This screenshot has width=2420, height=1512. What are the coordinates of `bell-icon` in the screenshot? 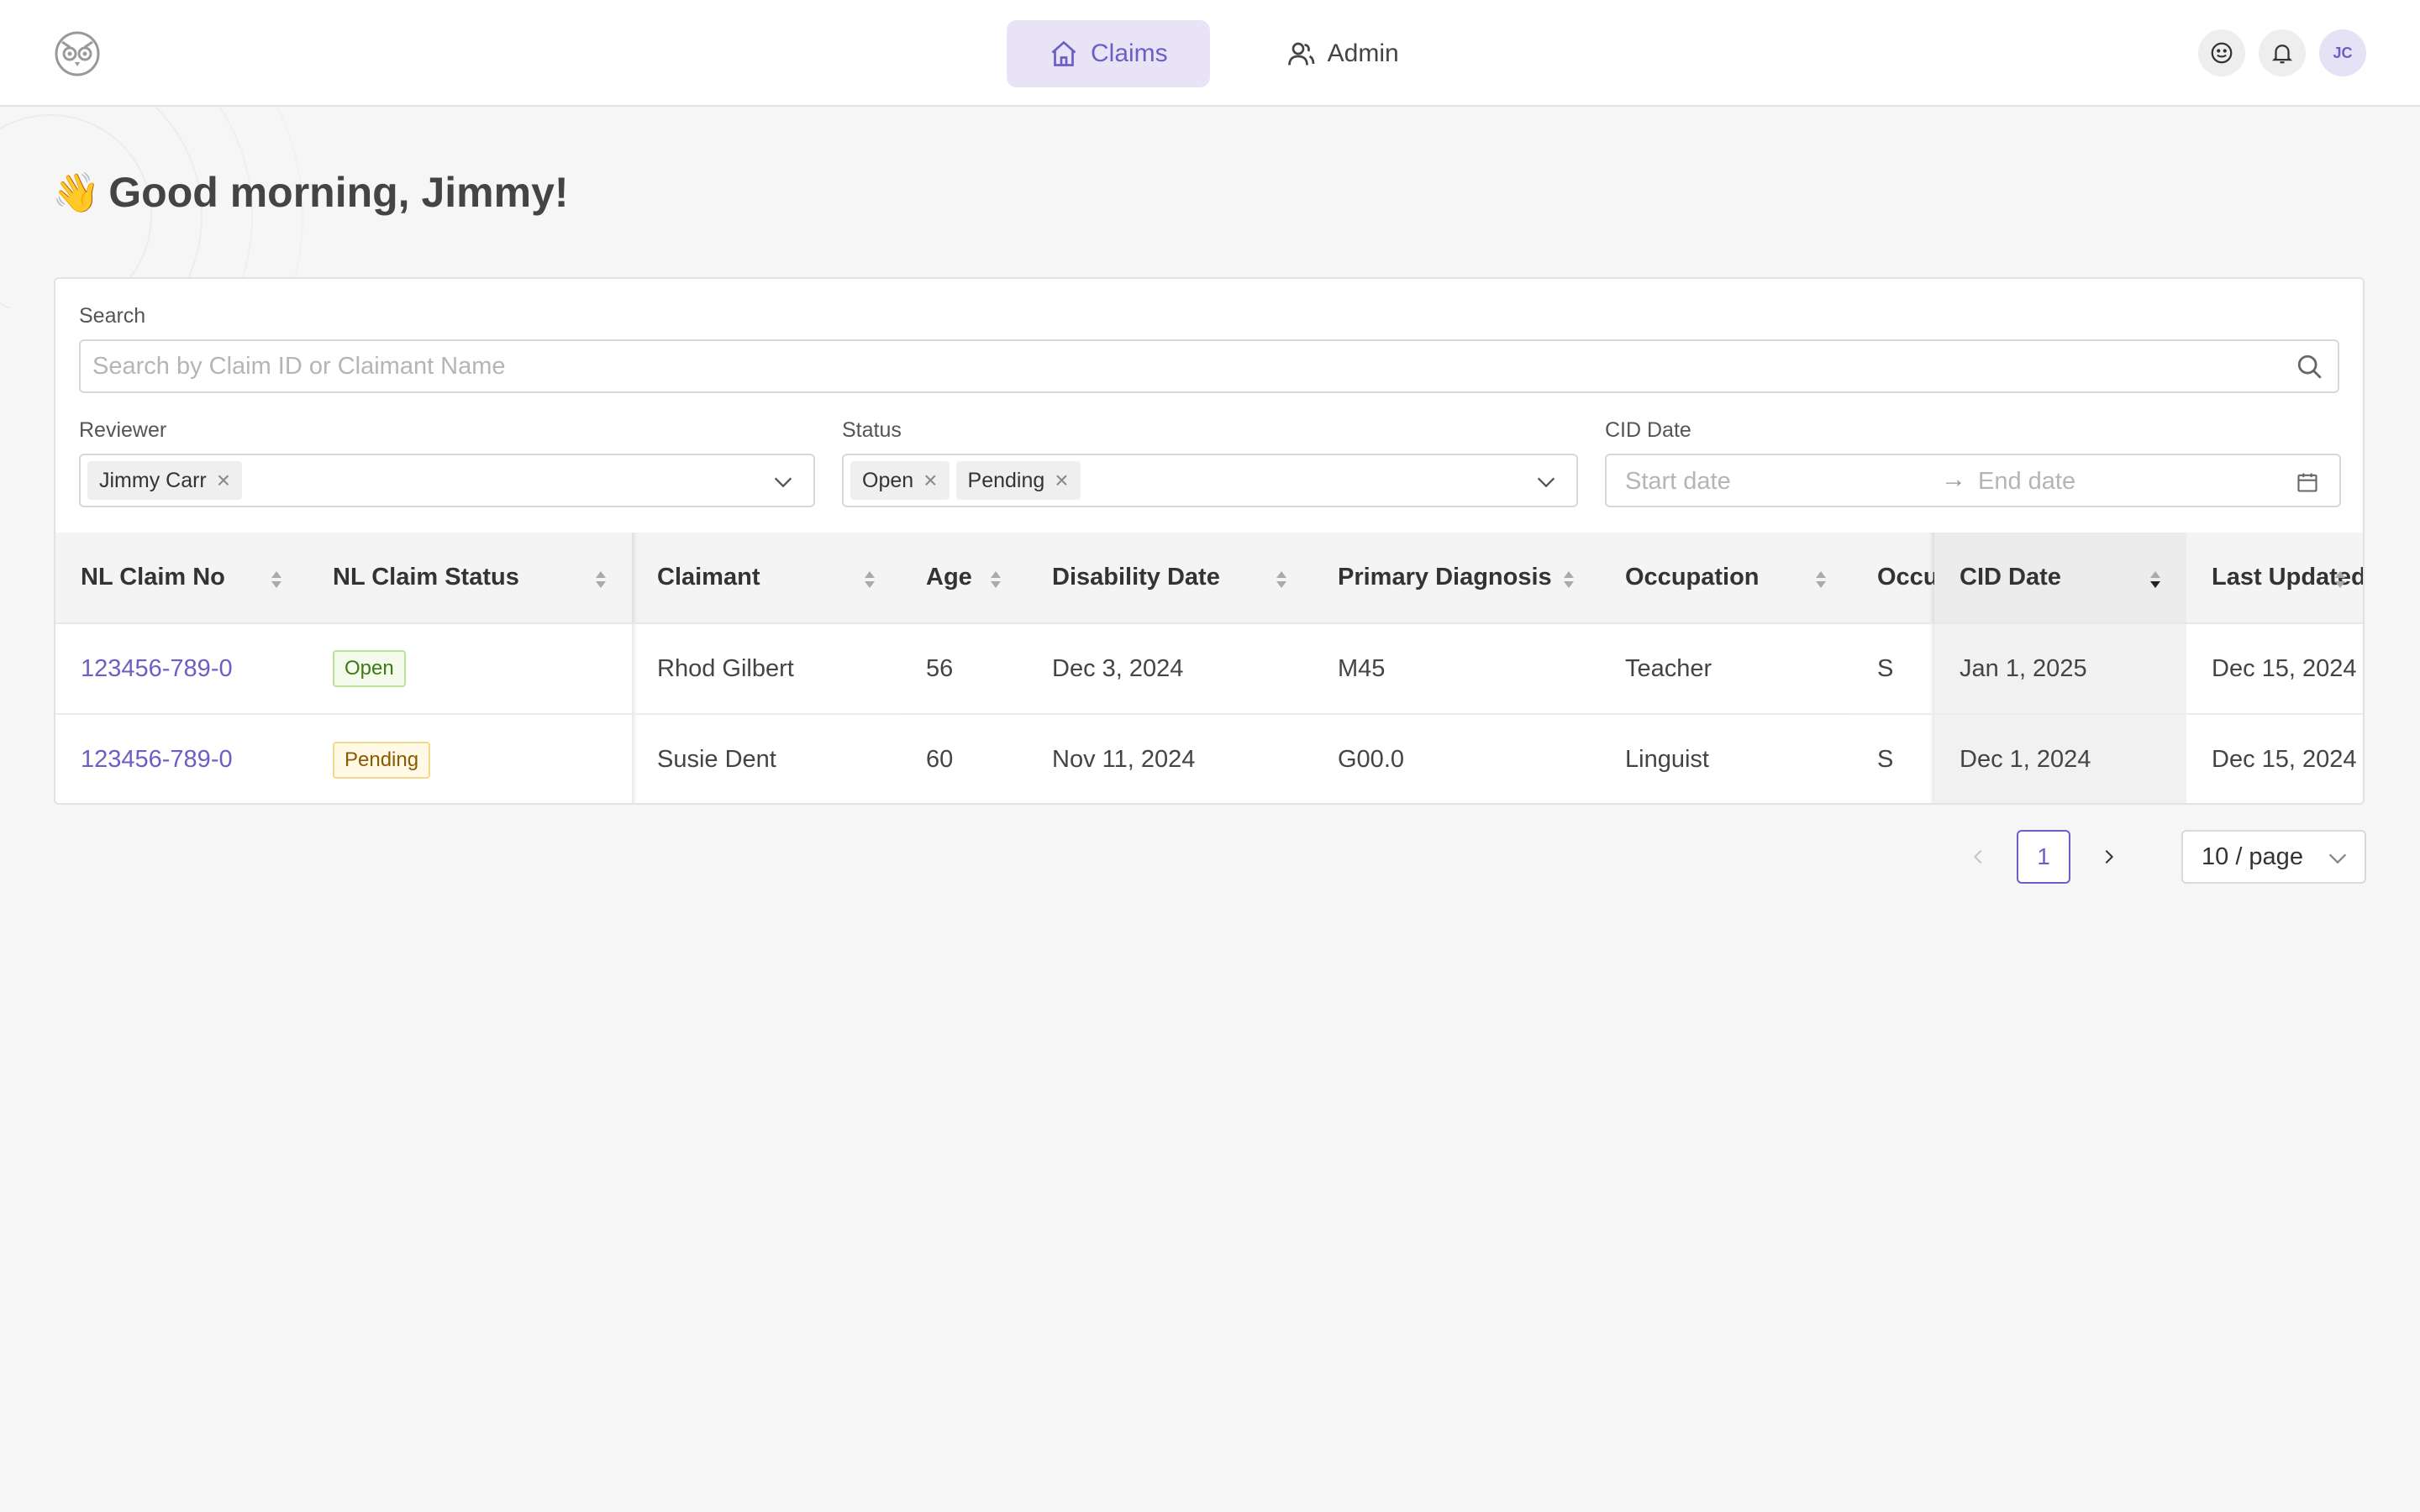 It's located at (2282, 54).